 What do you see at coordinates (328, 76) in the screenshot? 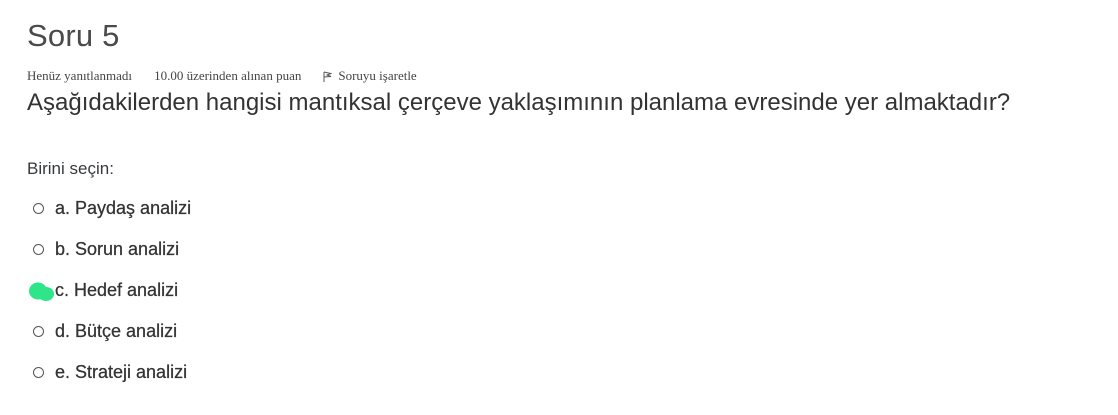
I see `flag-icon` at bounding box center [328, 76].